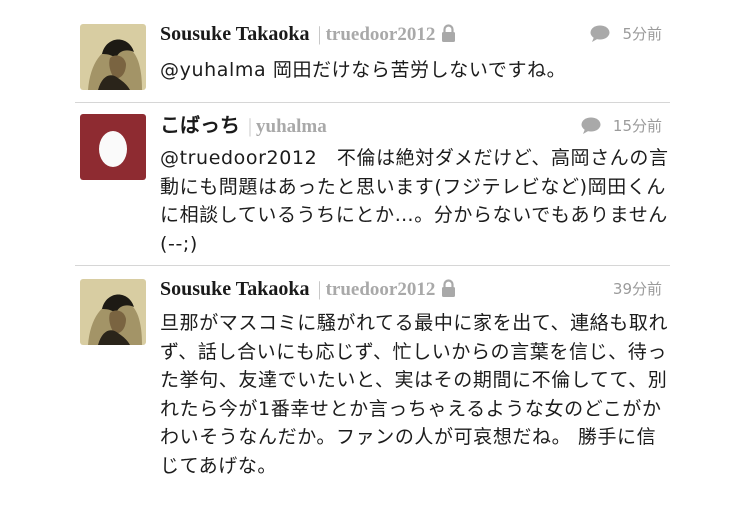 This screenshot has height=522, width=750. Describe the element at coordinates (363, 70) in the screenshot. I see `tweet-text: @yuhalma 岡田だけなら苦労しないですね。` at that location.